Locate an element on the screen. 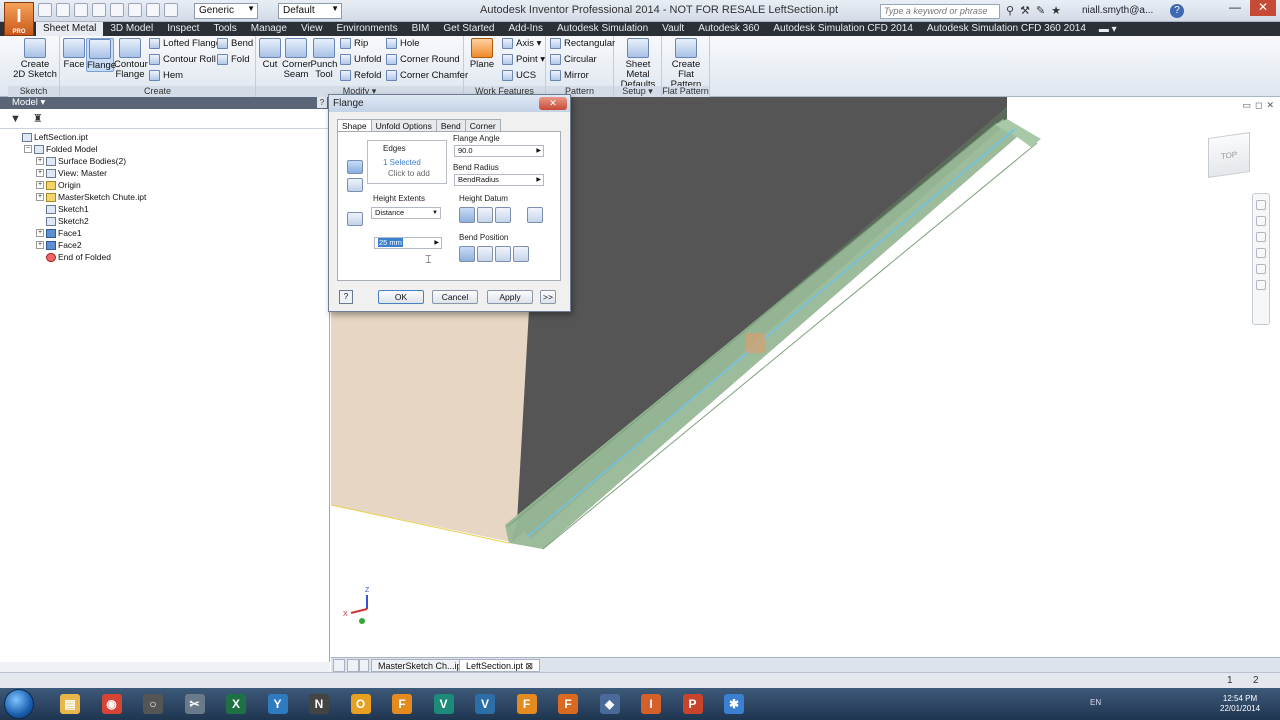 This screenshot has width=1280, height=720. tree-node: + View: Master is located at coordinates (164, 173).